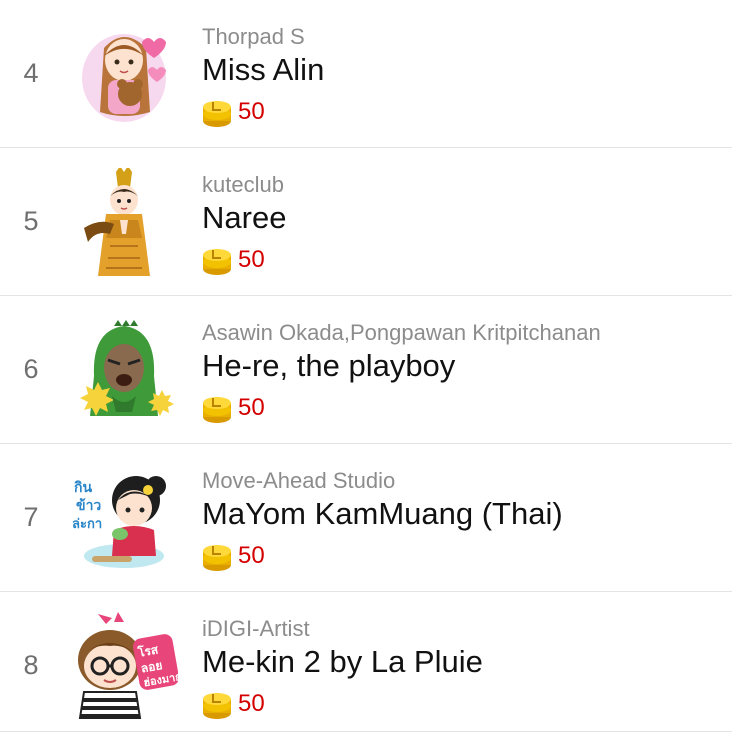 Image resolution: width=732 pixels, height=732 pixels. Describe the element at coordinates (124, 370) in the screenshot. I see `green-dino-costume-sticker-icon` at that location.